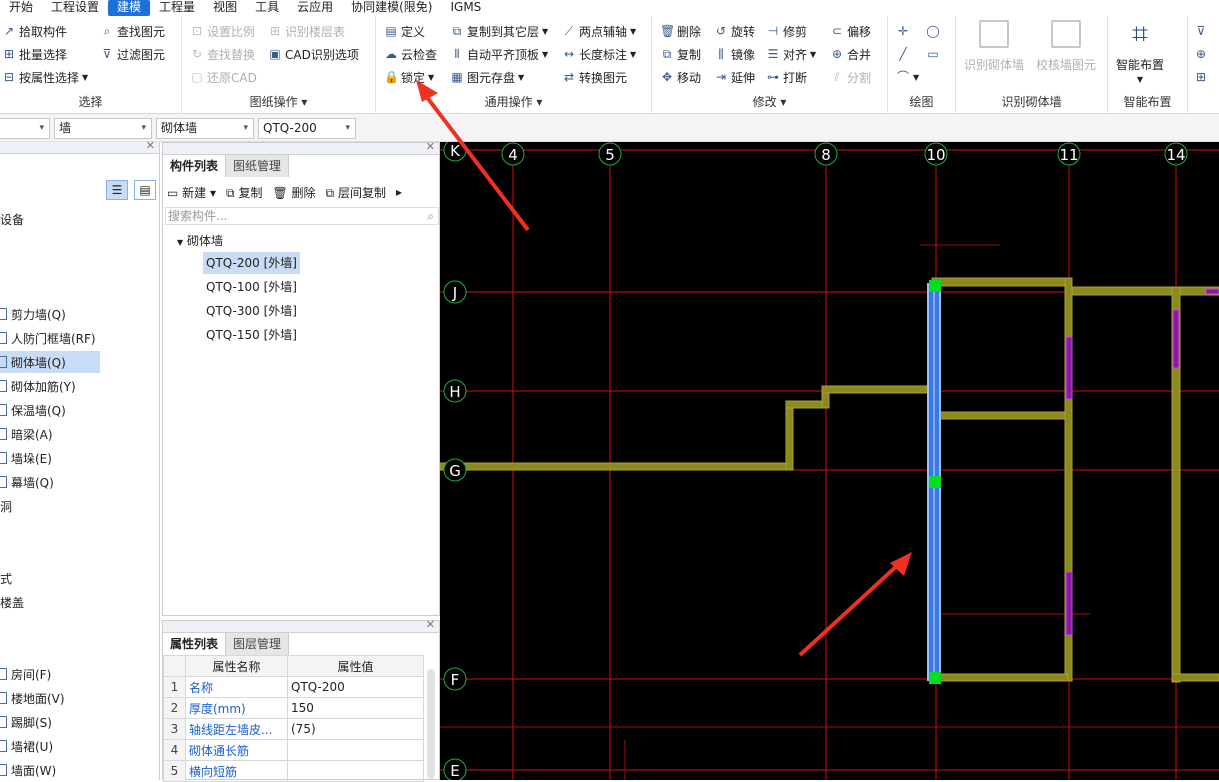 Image resolution: width=1219 pixels, height=782 pixels. What do you see at coordinates (75, 8) in the screenshot?
I see `menu-item-1: 工程设置` at bounding box center [75, 8].